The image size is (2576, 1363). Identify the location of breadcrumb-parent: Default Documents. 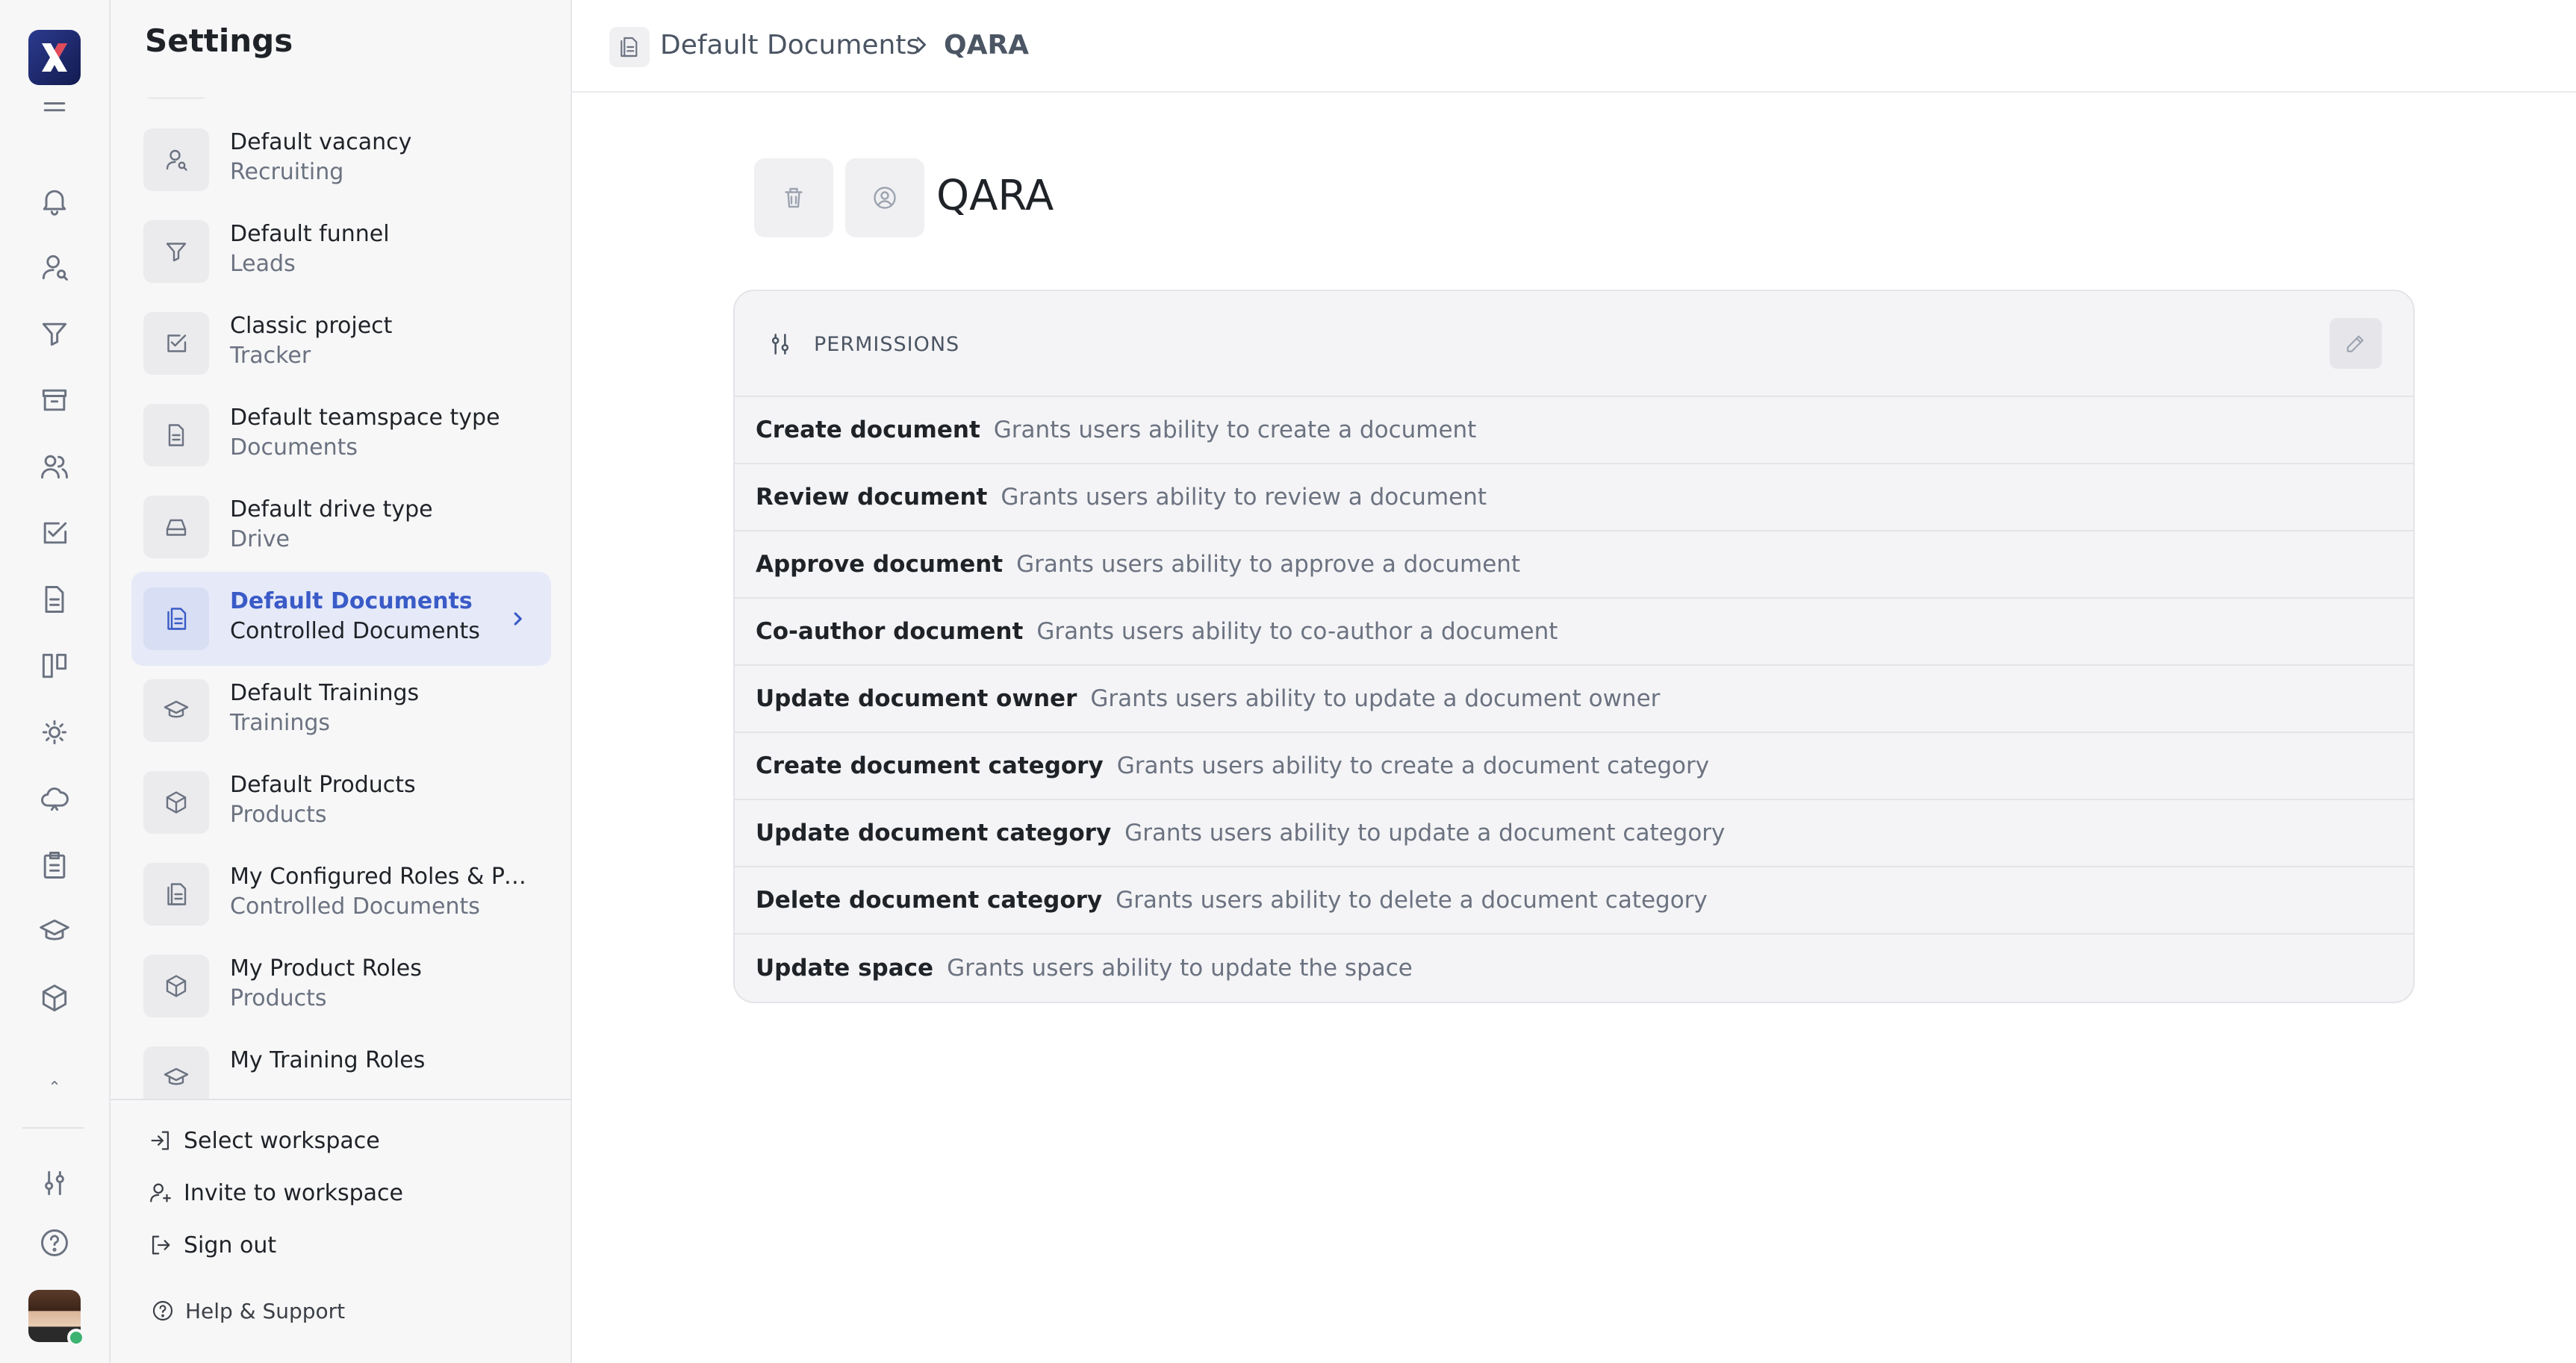
(790, 45).